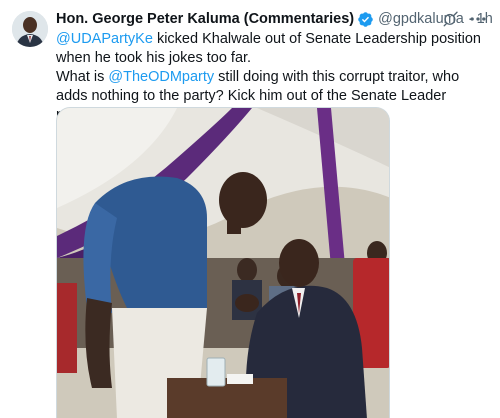 This screenshot has height=418, width=500. Describe the element at coordinates (82, 77) in the screenshot. I see `tweet-text-segment: What is` at that location.